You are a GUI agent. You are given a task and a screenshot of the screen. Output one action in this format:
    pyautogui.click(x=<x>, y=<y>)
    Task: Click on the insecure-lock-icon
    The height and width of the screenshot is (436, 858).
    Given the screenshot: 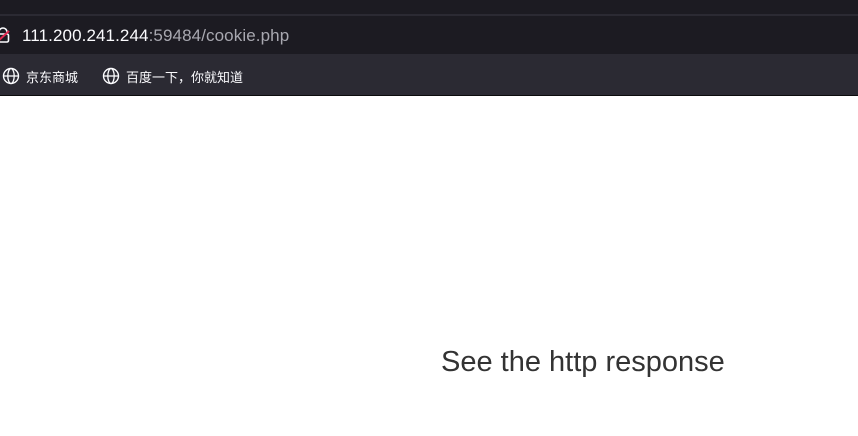 What is the action you would take?
    pyautogui.click(x=5, y=35)
    